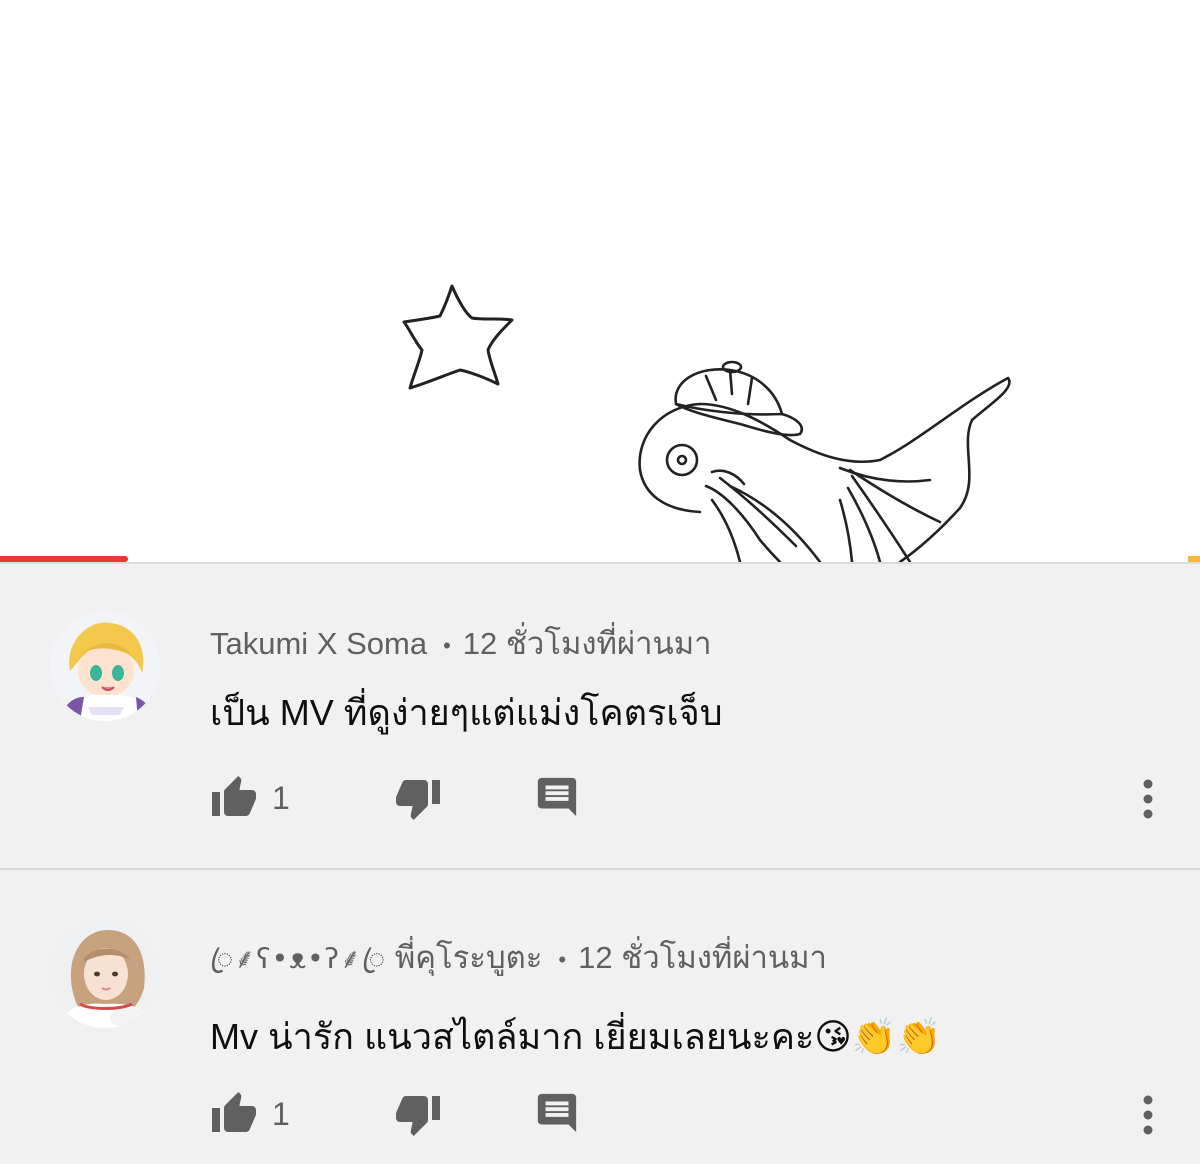 The height and width of the screenshot is (1164, 1200). I want to click on star-drawing, so click(458, 337).